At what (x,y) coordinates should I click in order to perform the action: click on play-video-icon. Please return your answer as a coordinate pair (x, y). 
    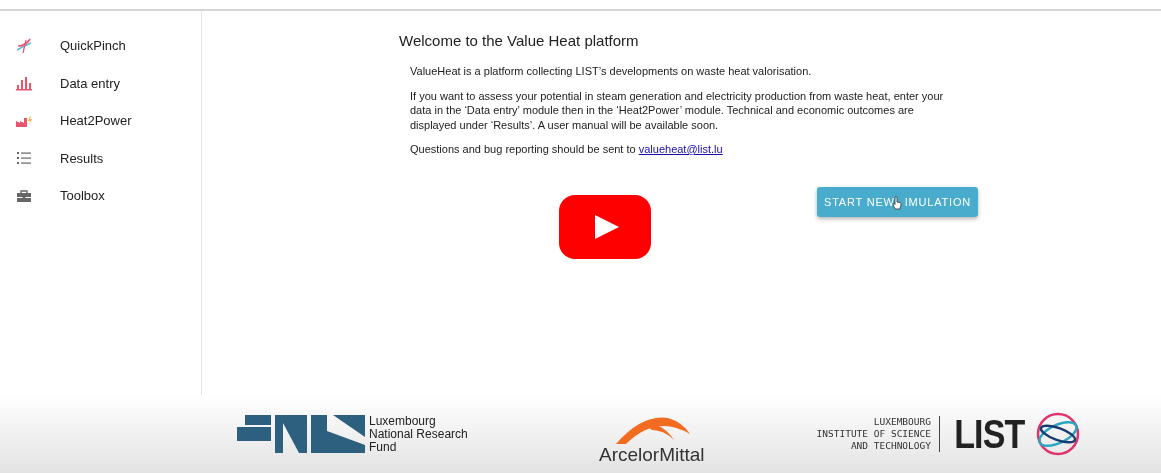
    Looking at the image, I should click on (605, 226).